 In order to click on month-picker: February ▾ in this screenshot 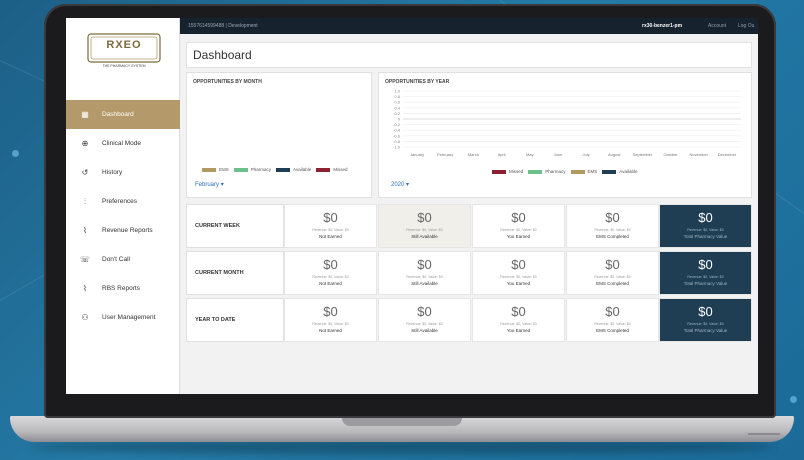, I will do `click(209, 184)`.